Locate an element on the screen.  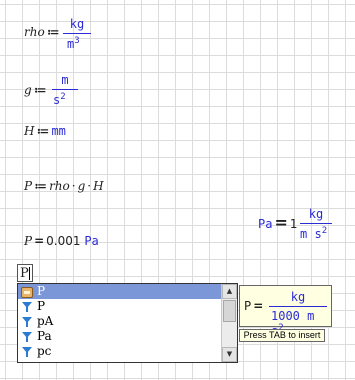
H-unit: mm is located at coordinates (58, 131).